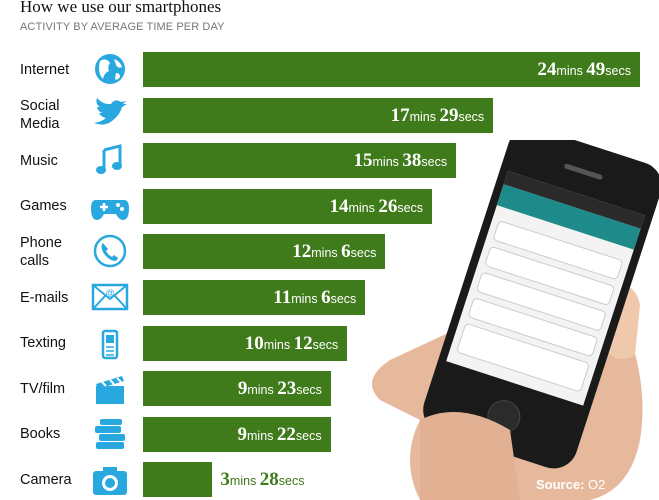 This screenshot has height=500, width=659. What do you see at coordinates (121, 8) in the screenshot?
I see `chart-title: How we use our smartphones` at bounding box center [121, 8].